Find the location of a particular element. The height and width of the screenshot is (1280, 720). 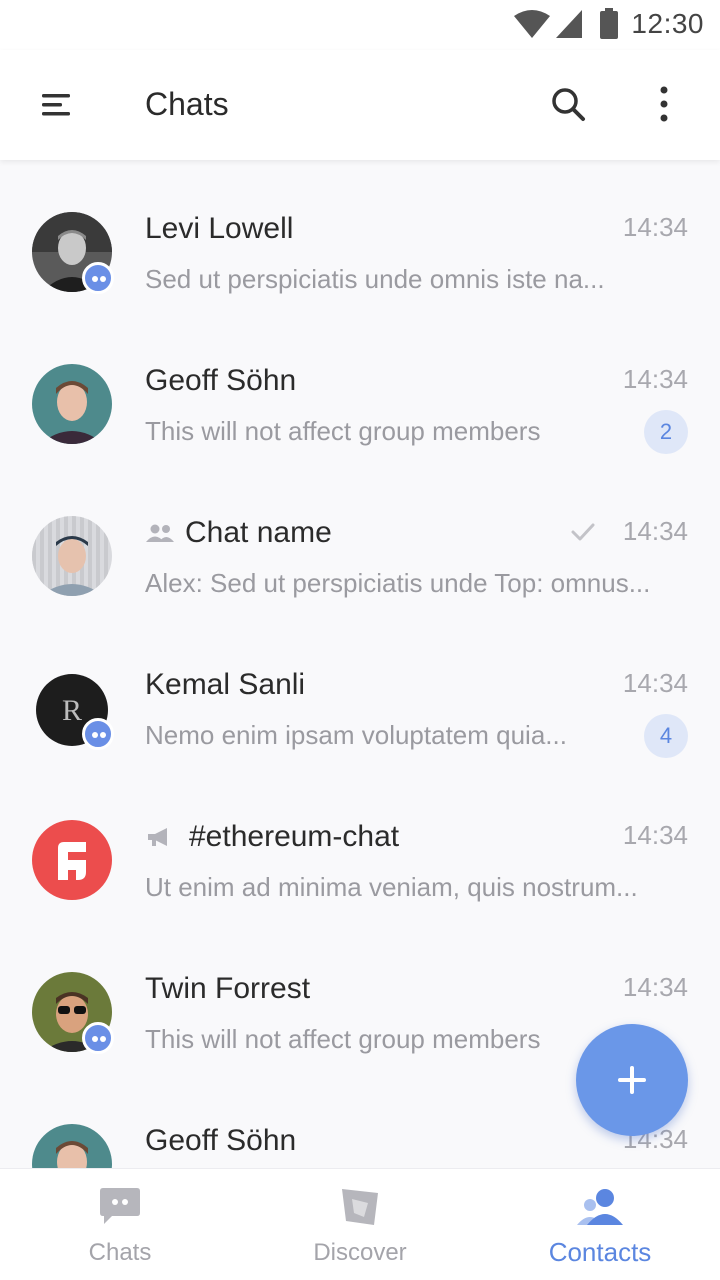

chat-name-text: Chat name is located at coordinates (258, 532).